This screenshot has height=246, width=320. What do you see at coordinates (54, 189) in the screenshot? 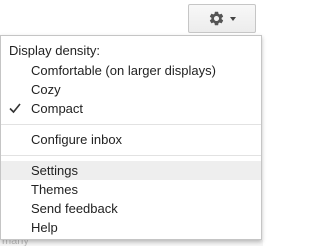
I see `menu-item-label: Themes` at bounding box center [54, 189].